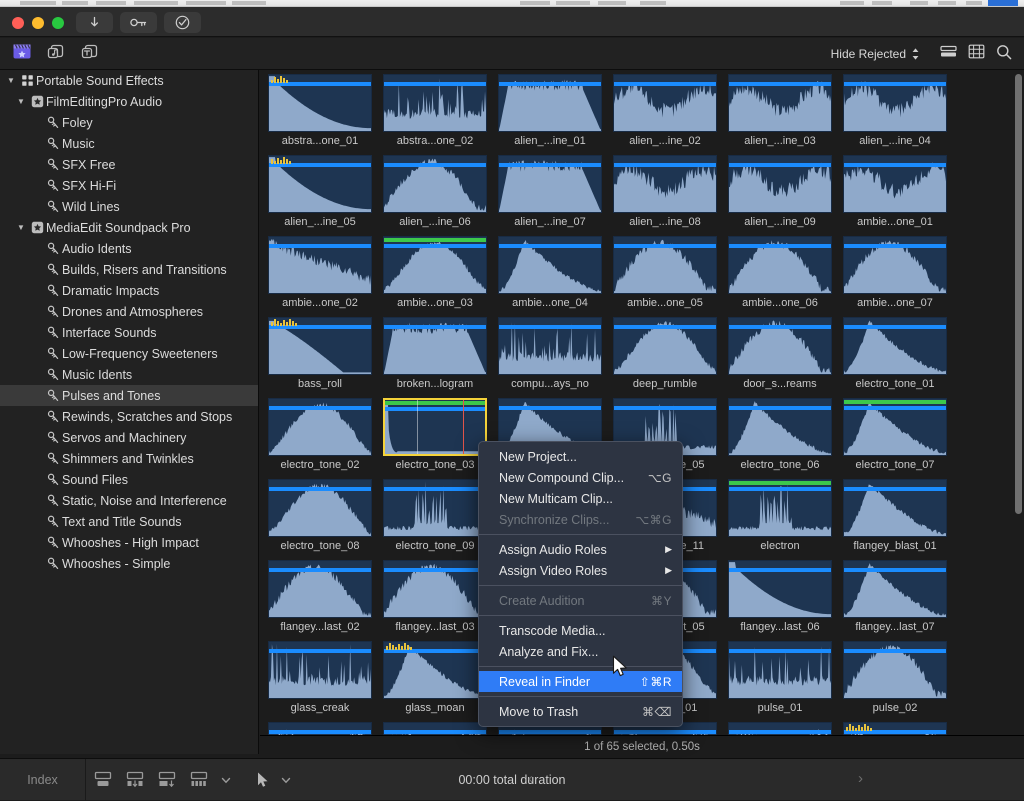 This screenshot has width=1024, height=801. Describe the element at coordinates (580, 477) in the screenshot. I see `menu-item-new-compound-clip: New Compound Clip... ⌥G` at that location.